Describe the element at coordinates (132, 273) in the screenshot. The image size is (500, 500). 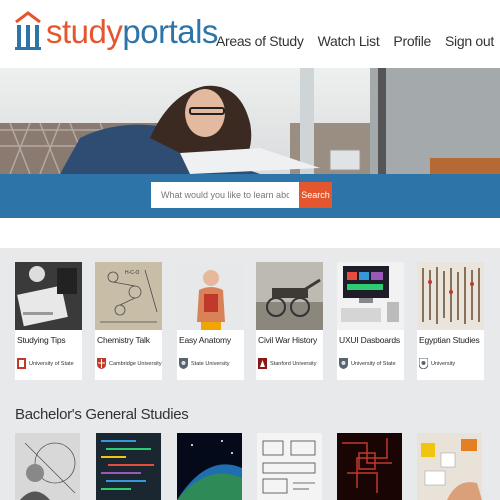
I see `svg-text: H-C-O` at that location.